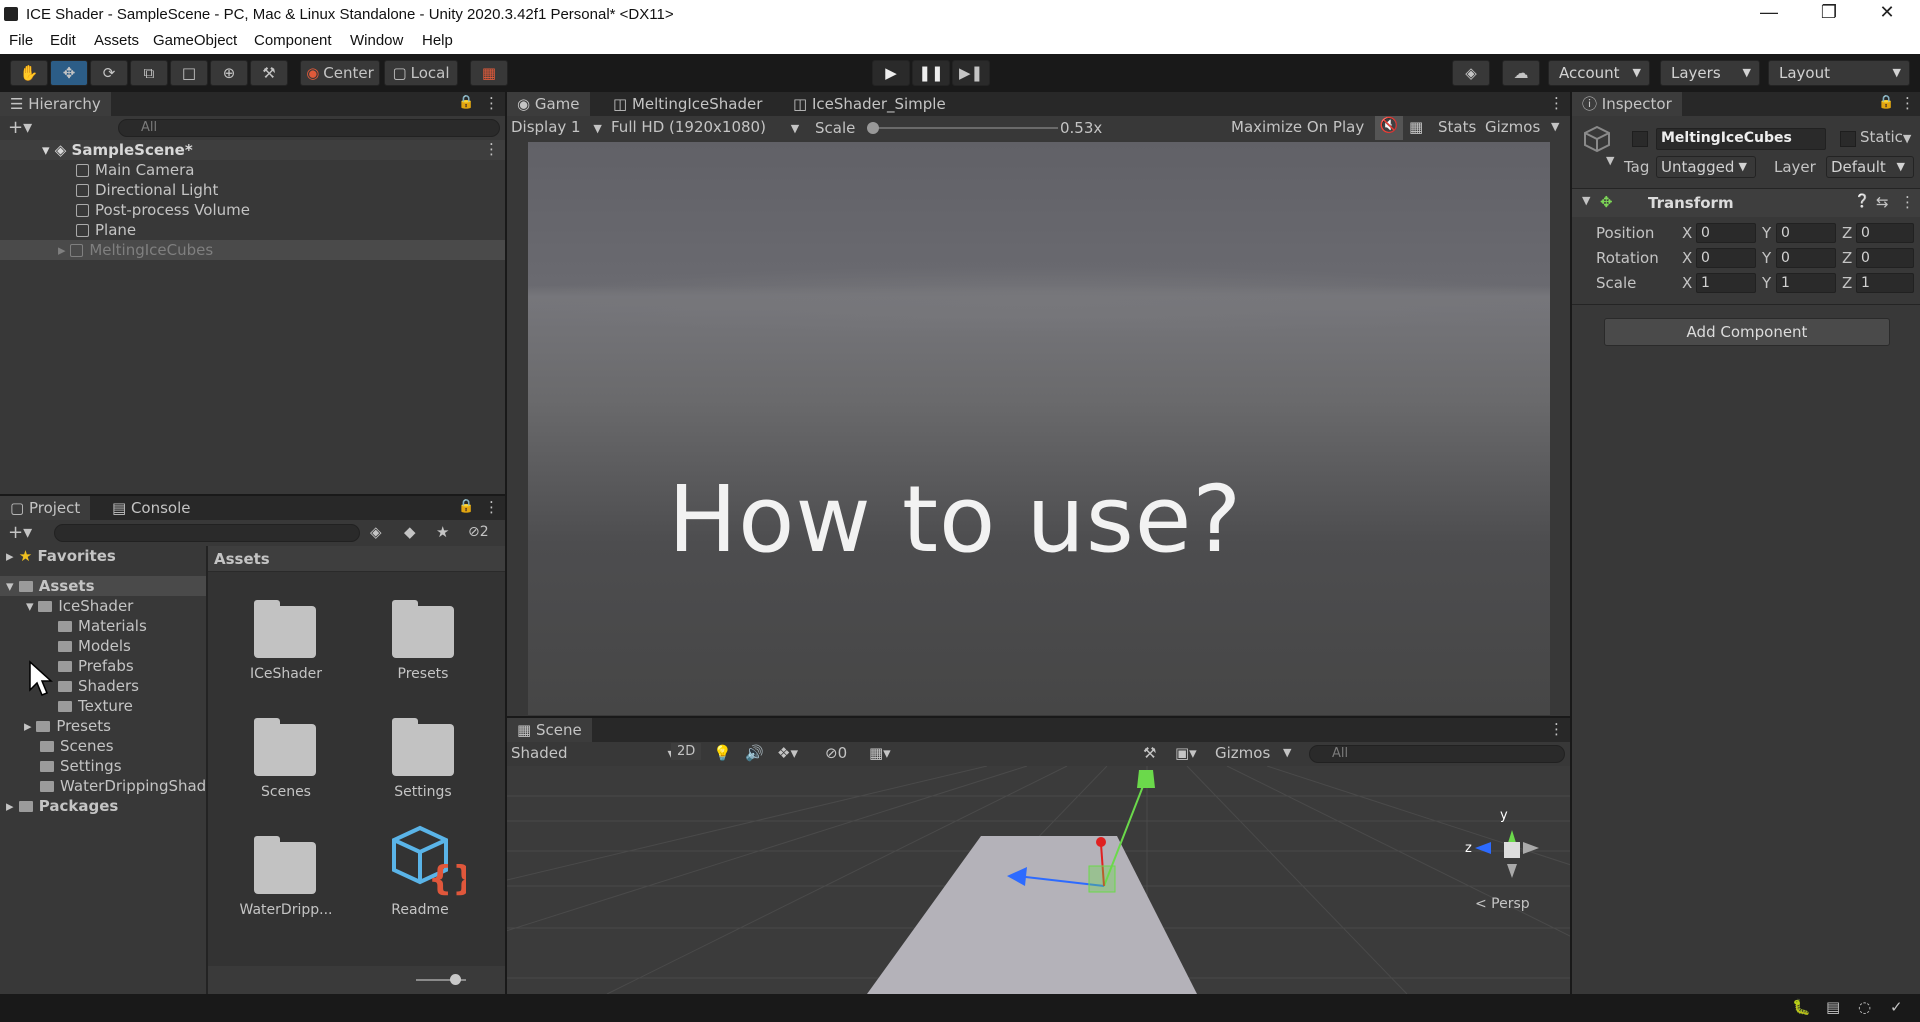 This screenshot has width=1920, height=1022. What do you see at coordinates (880, 753) in the screenshot?
I see `grid-snap-icon: ▦▾` at bounding box center [880, 753].